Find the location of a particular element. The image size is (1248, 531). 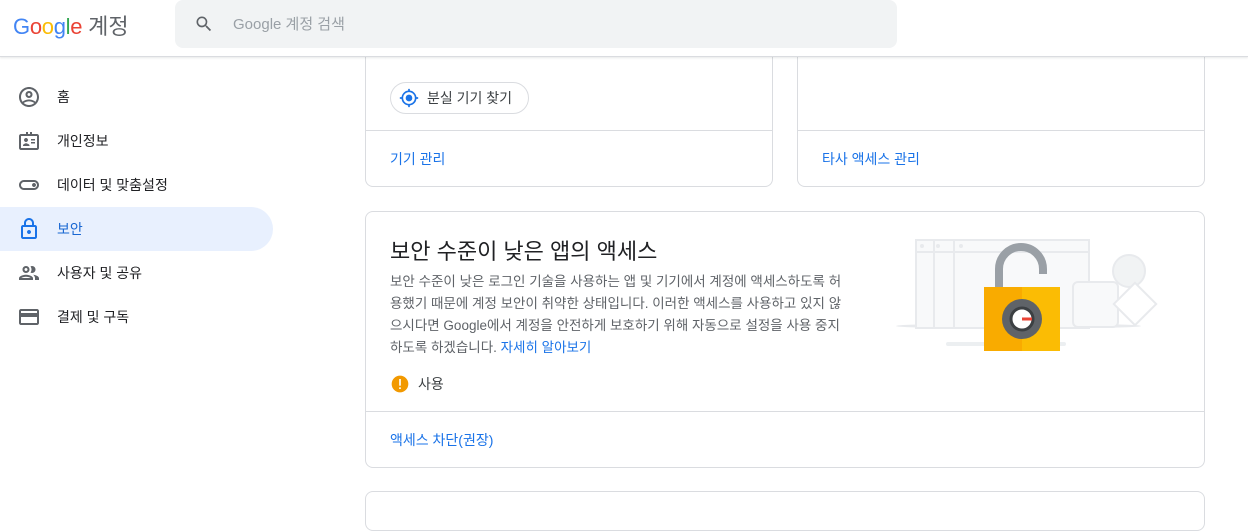

sidebar-item-security: 보안 is located at coordinates (136, 229).